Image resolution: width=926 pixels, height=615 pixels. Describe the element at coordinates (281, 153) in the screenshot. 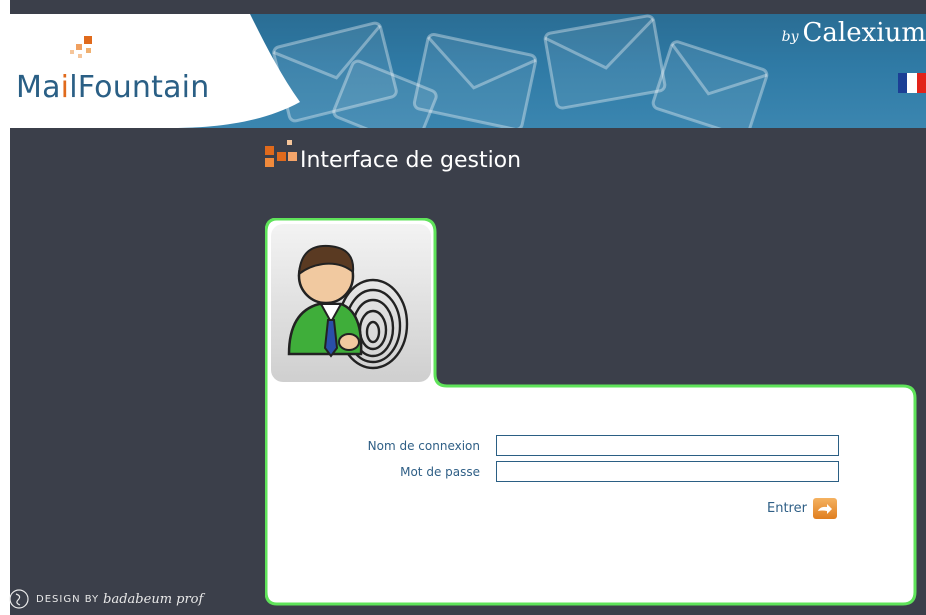

I see `title-squares-icon` at that location.